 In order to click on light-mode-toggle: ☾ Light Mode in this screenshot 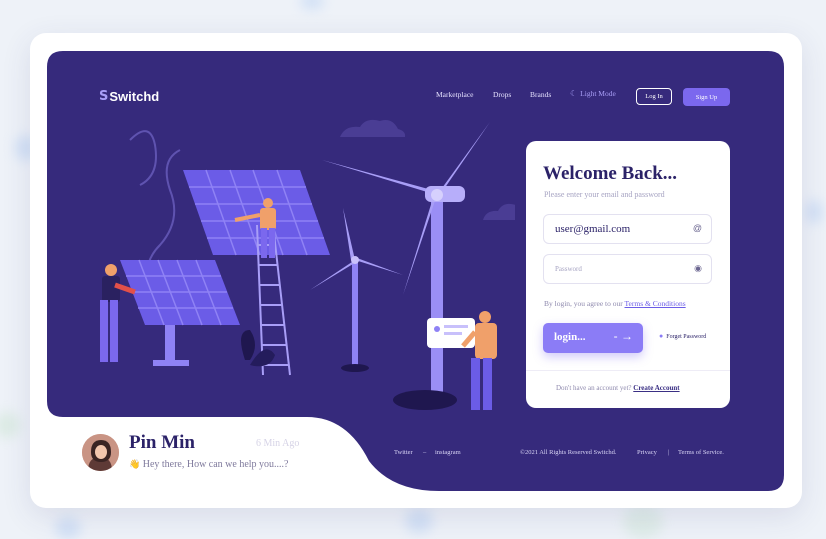, I will do `click(593, 93)`.